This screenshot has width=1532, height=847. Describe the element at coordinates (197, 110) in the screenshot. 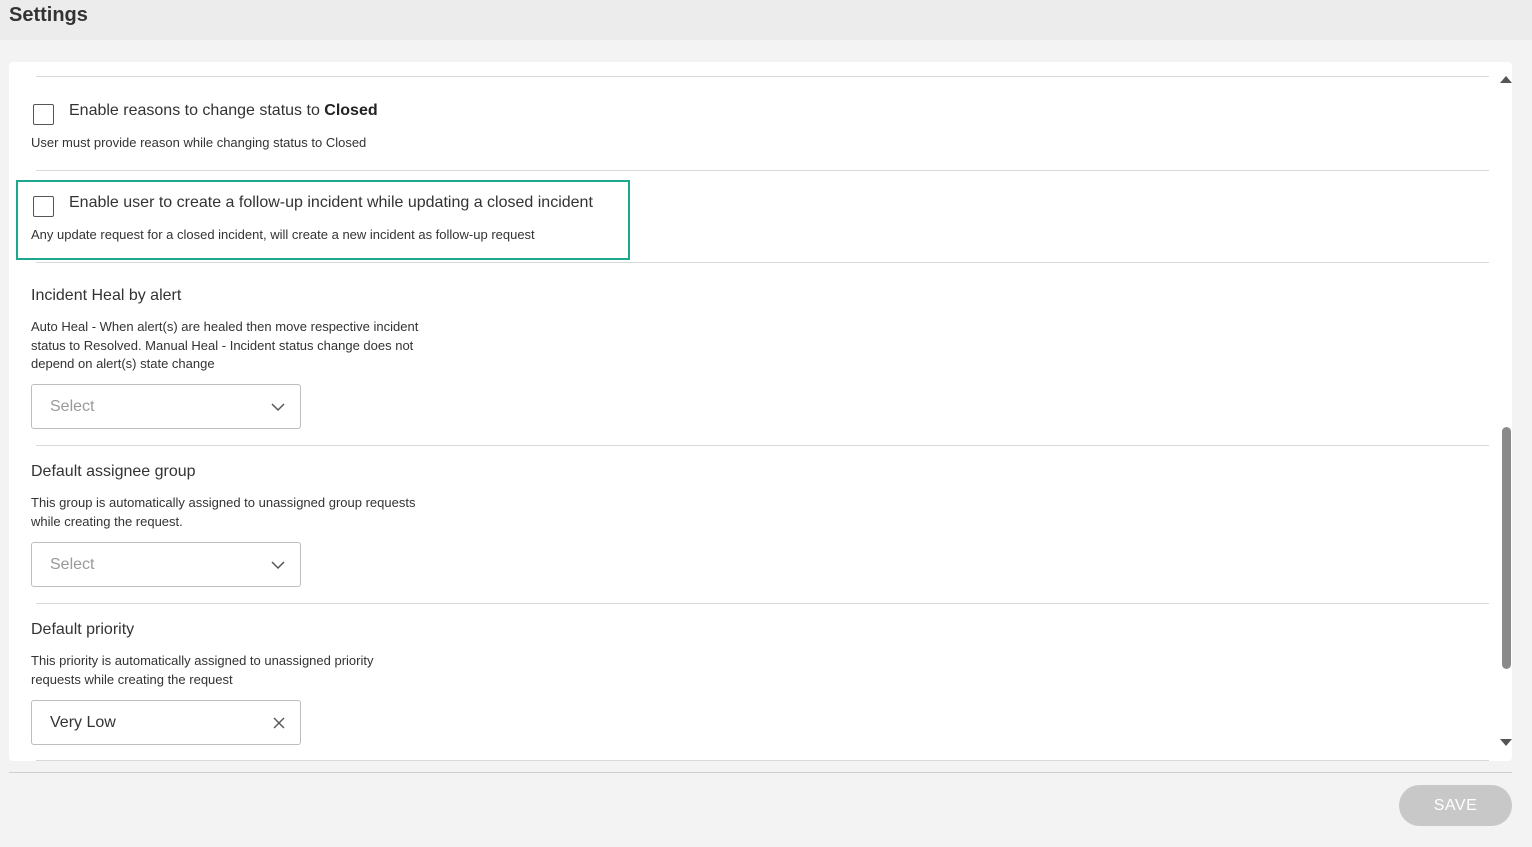

I see `reasons-closed-label-text: Enable reasons to change status to` at that location.